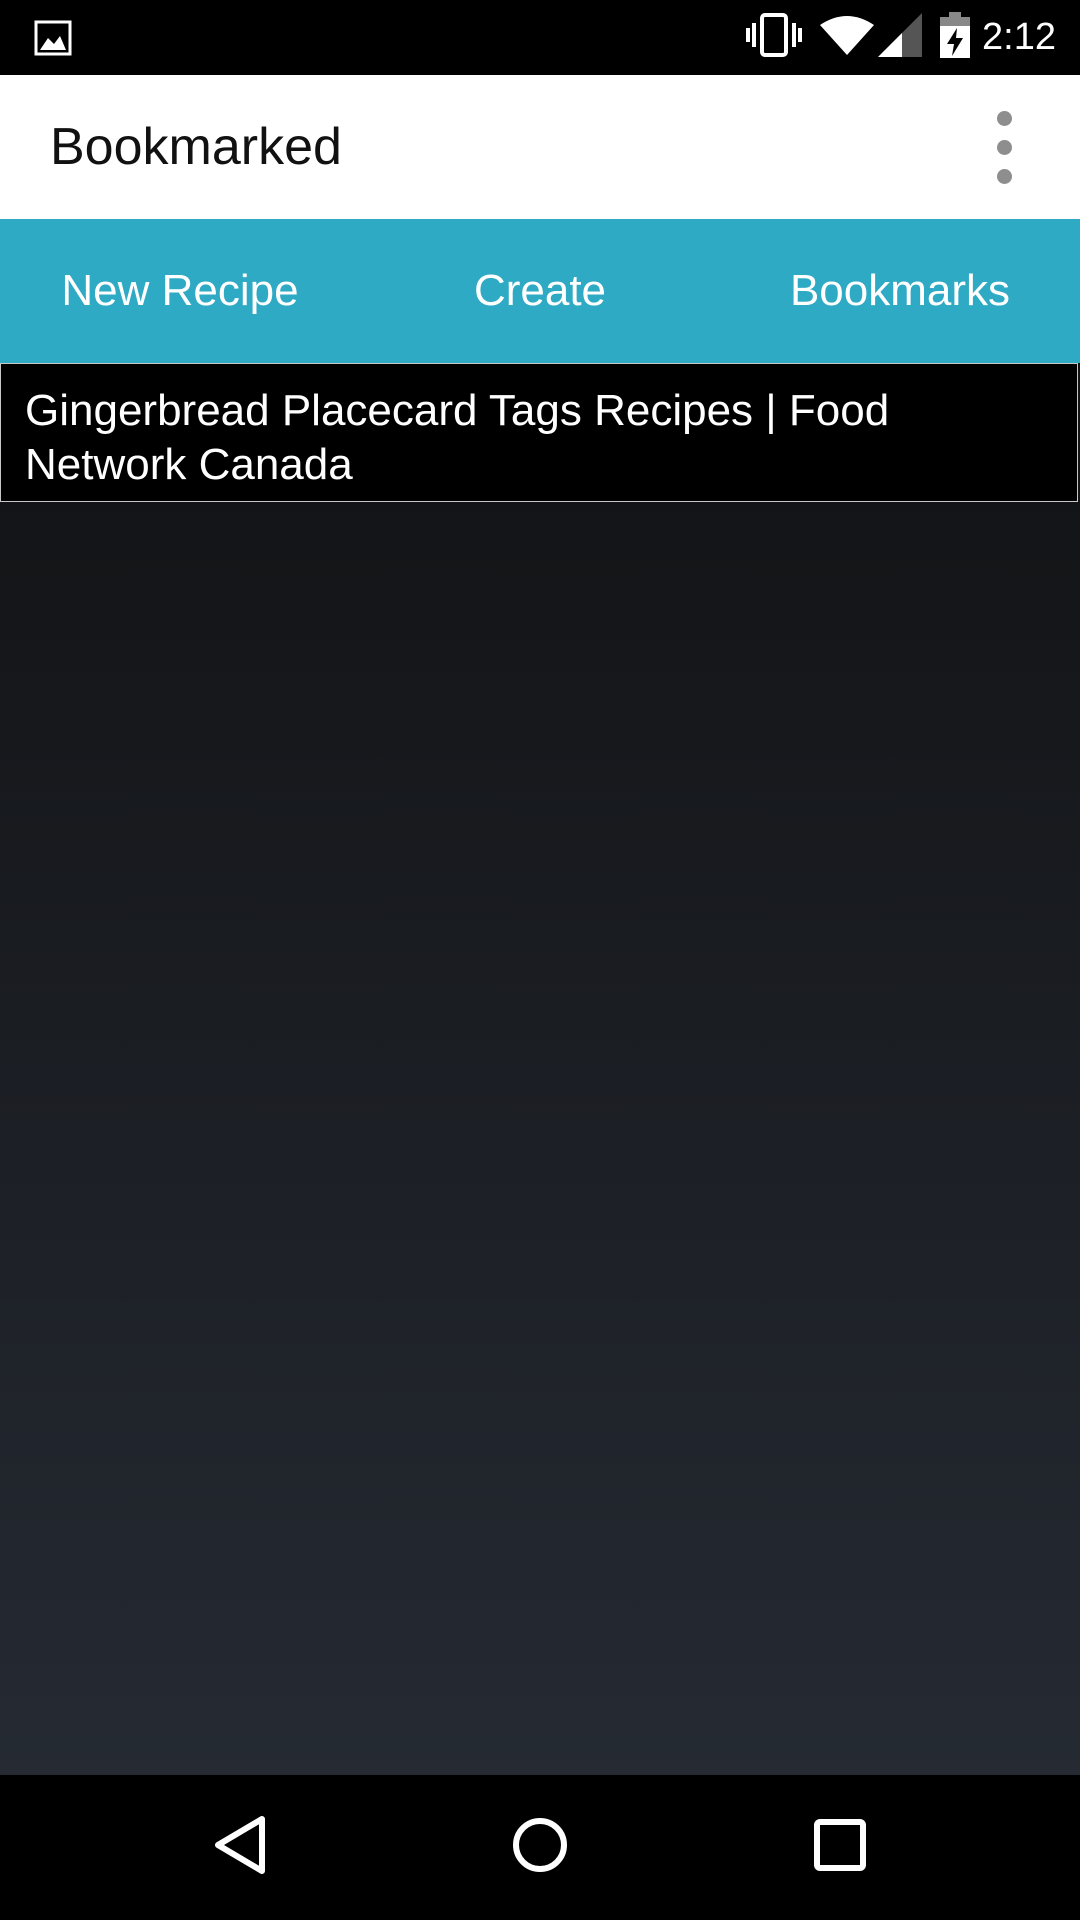  What do you see at coordinates (774, 37) in the screenshot?
I see `vibrate-icon` at bounding box center [774, 37].